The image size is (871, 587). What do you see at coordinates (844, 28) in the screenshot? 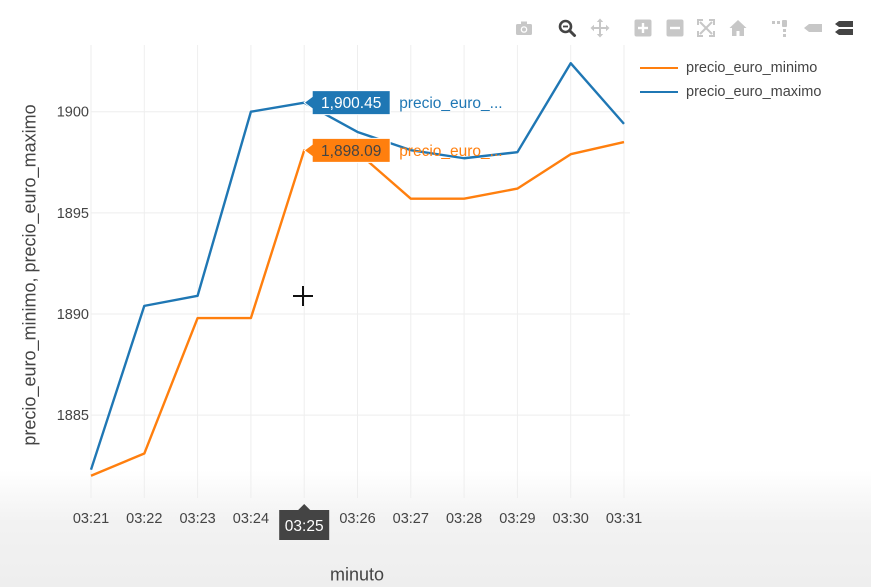
I see `hover-compare-icon` at bounding box center [844, 28].